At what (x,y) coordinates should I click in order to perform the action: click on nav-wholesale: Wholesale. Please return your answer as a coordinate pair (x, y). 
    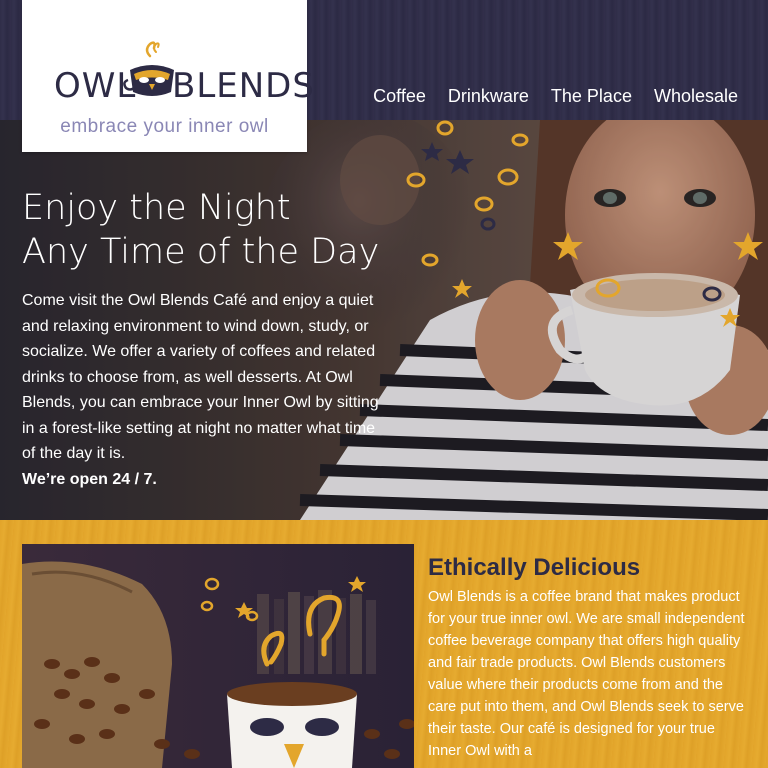
    Looking at the image, I should click on (696, 96).